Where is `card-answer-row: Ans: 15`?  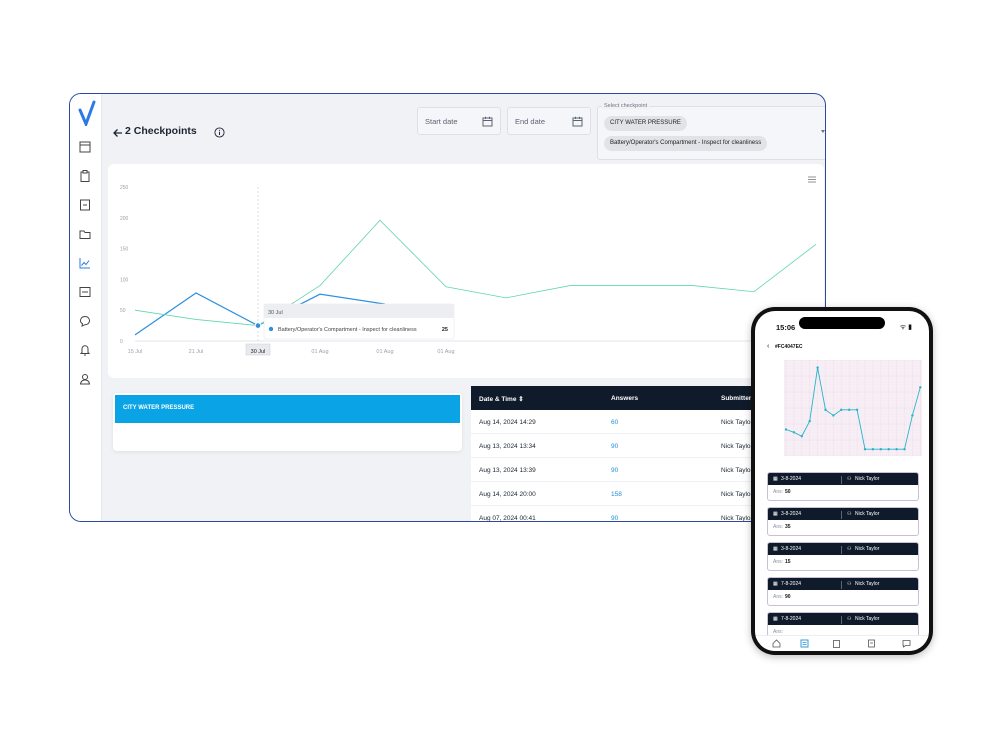
card-answer-row: Ans: 15 is located at coordinates (782, 562).